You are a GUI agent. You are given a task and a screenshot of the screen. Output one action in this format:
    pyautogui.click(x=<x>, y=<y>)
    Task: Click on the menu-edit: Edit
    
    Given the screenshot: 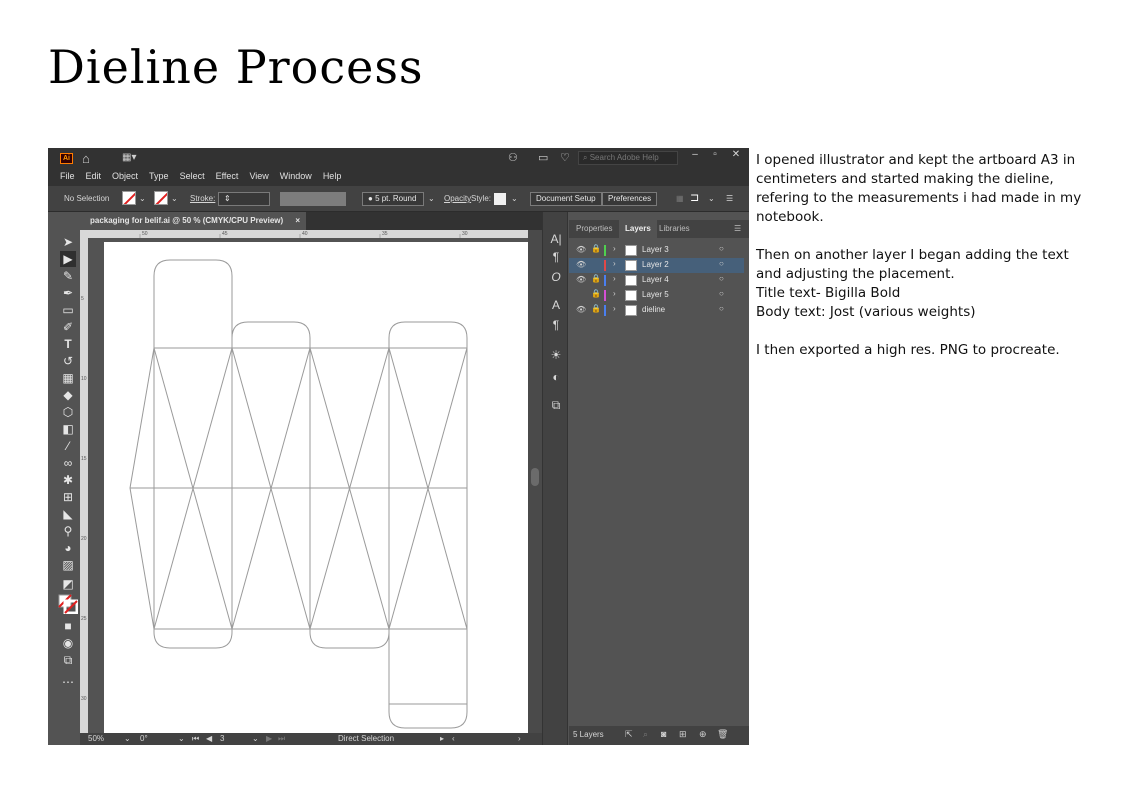 What is the action you would take?
    pyautogui.click(x=94, y=177)
    